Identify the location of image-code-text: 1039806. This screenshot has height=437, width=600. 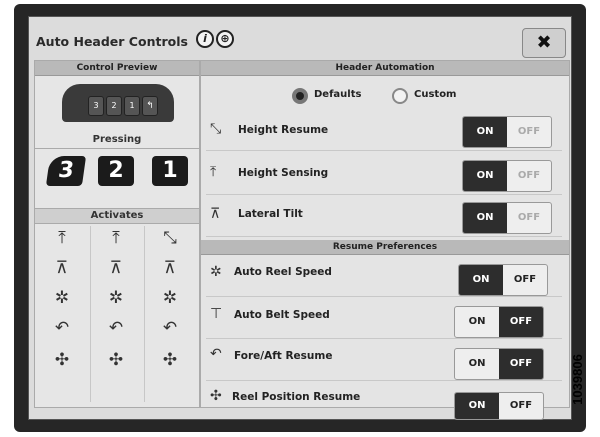
(577, 379).